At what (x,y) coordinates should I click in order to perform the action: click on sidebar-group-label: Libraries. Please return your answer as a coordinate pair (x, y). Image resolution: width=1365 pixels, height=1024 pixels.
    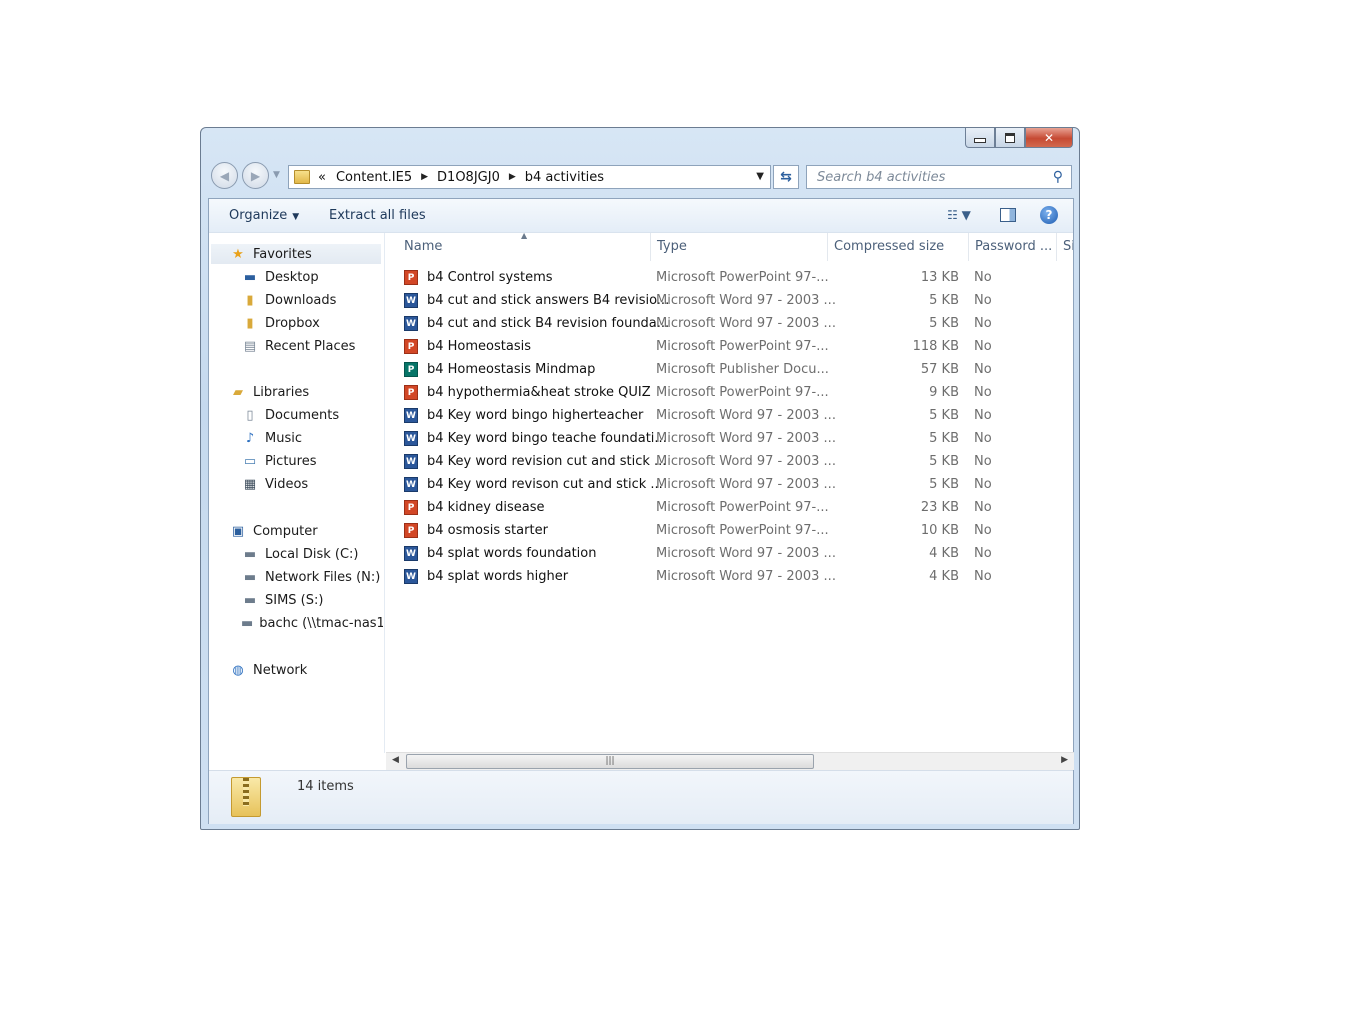
    Looking at the image, I should click on (281, 392).